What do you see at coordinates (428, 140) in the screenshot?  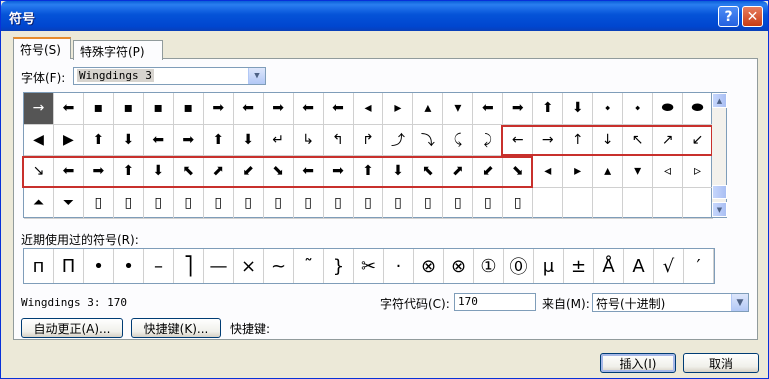 I see `symbol-cell: ⤵` at bounding box center [428, 140].